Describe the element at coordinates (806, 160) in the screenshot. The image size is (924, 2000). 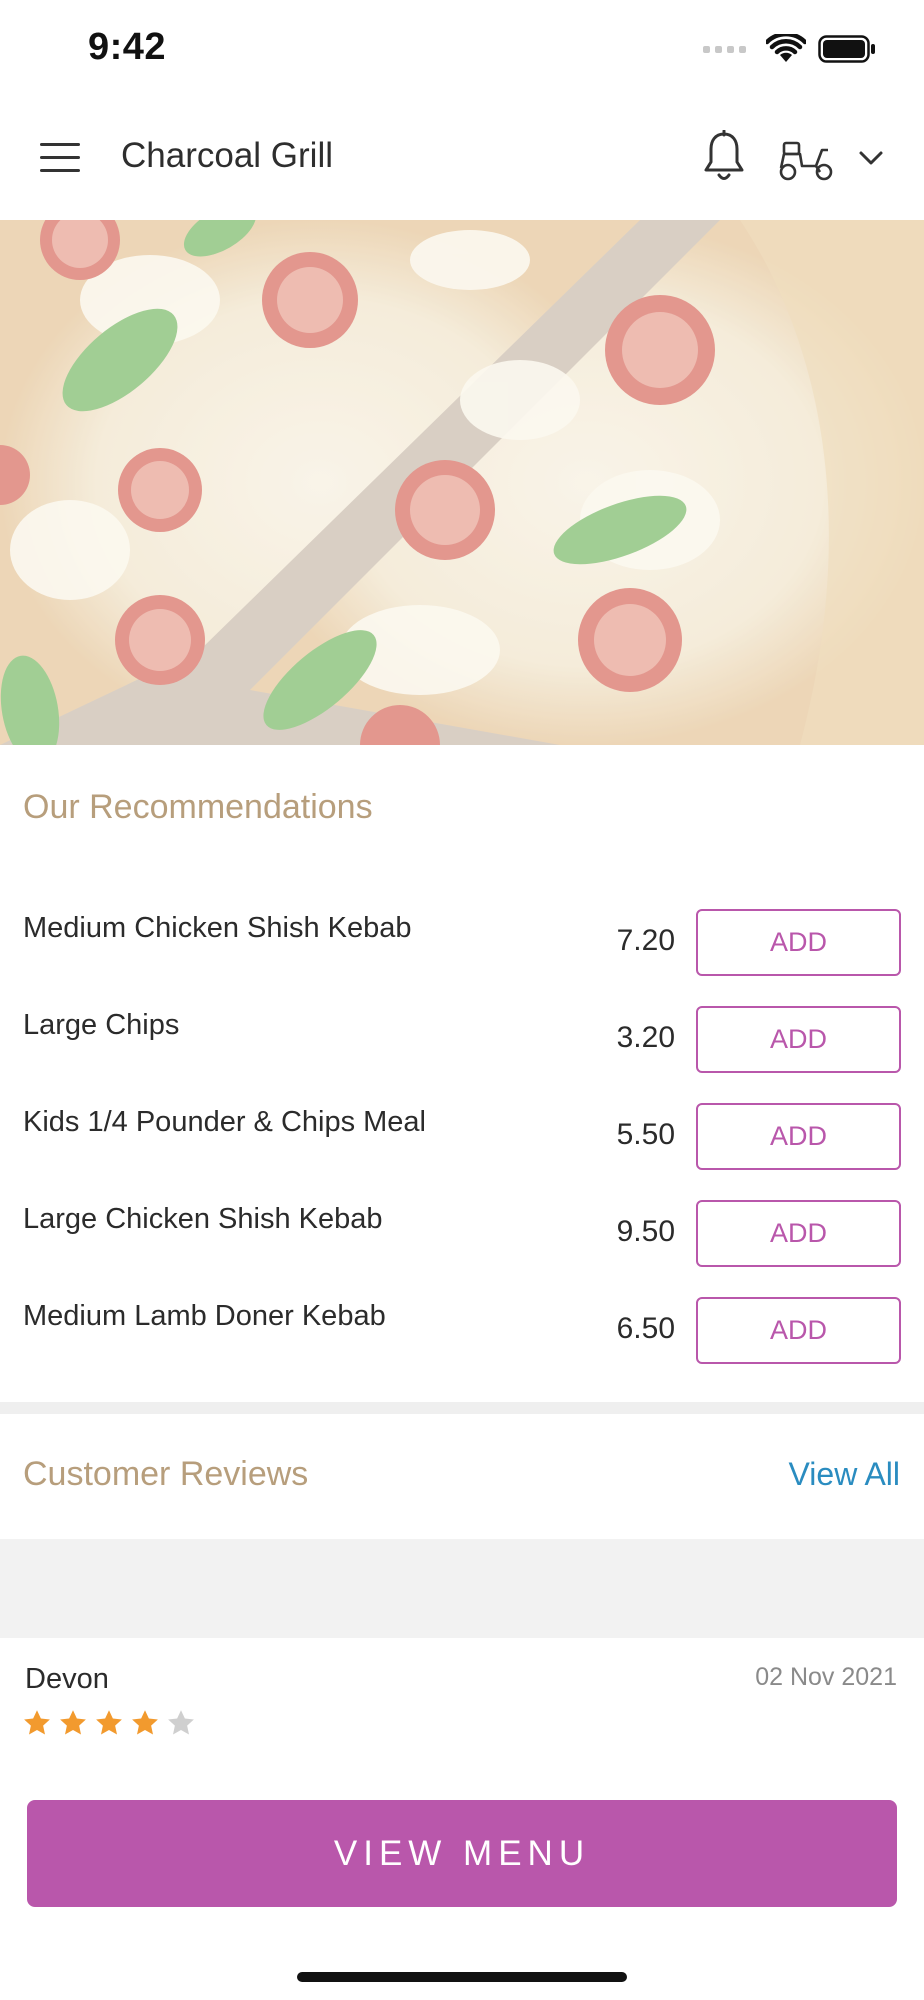
I see `scooter-icon` at that location.